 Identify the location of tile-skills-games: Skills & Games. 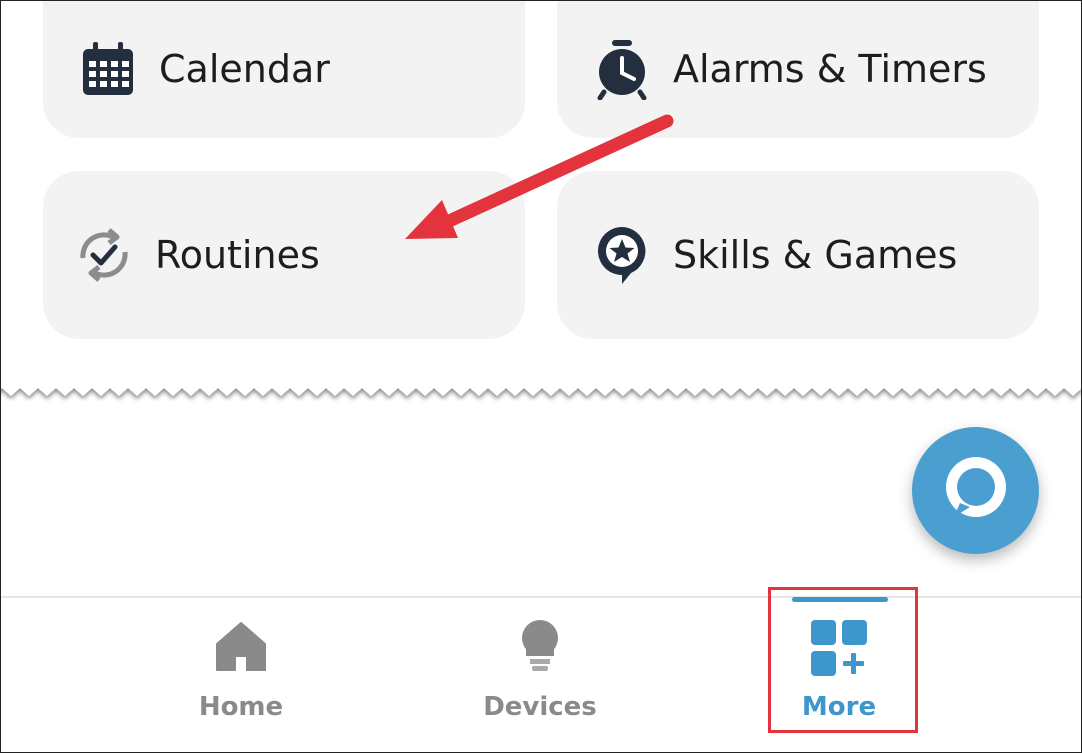
(798, 255).